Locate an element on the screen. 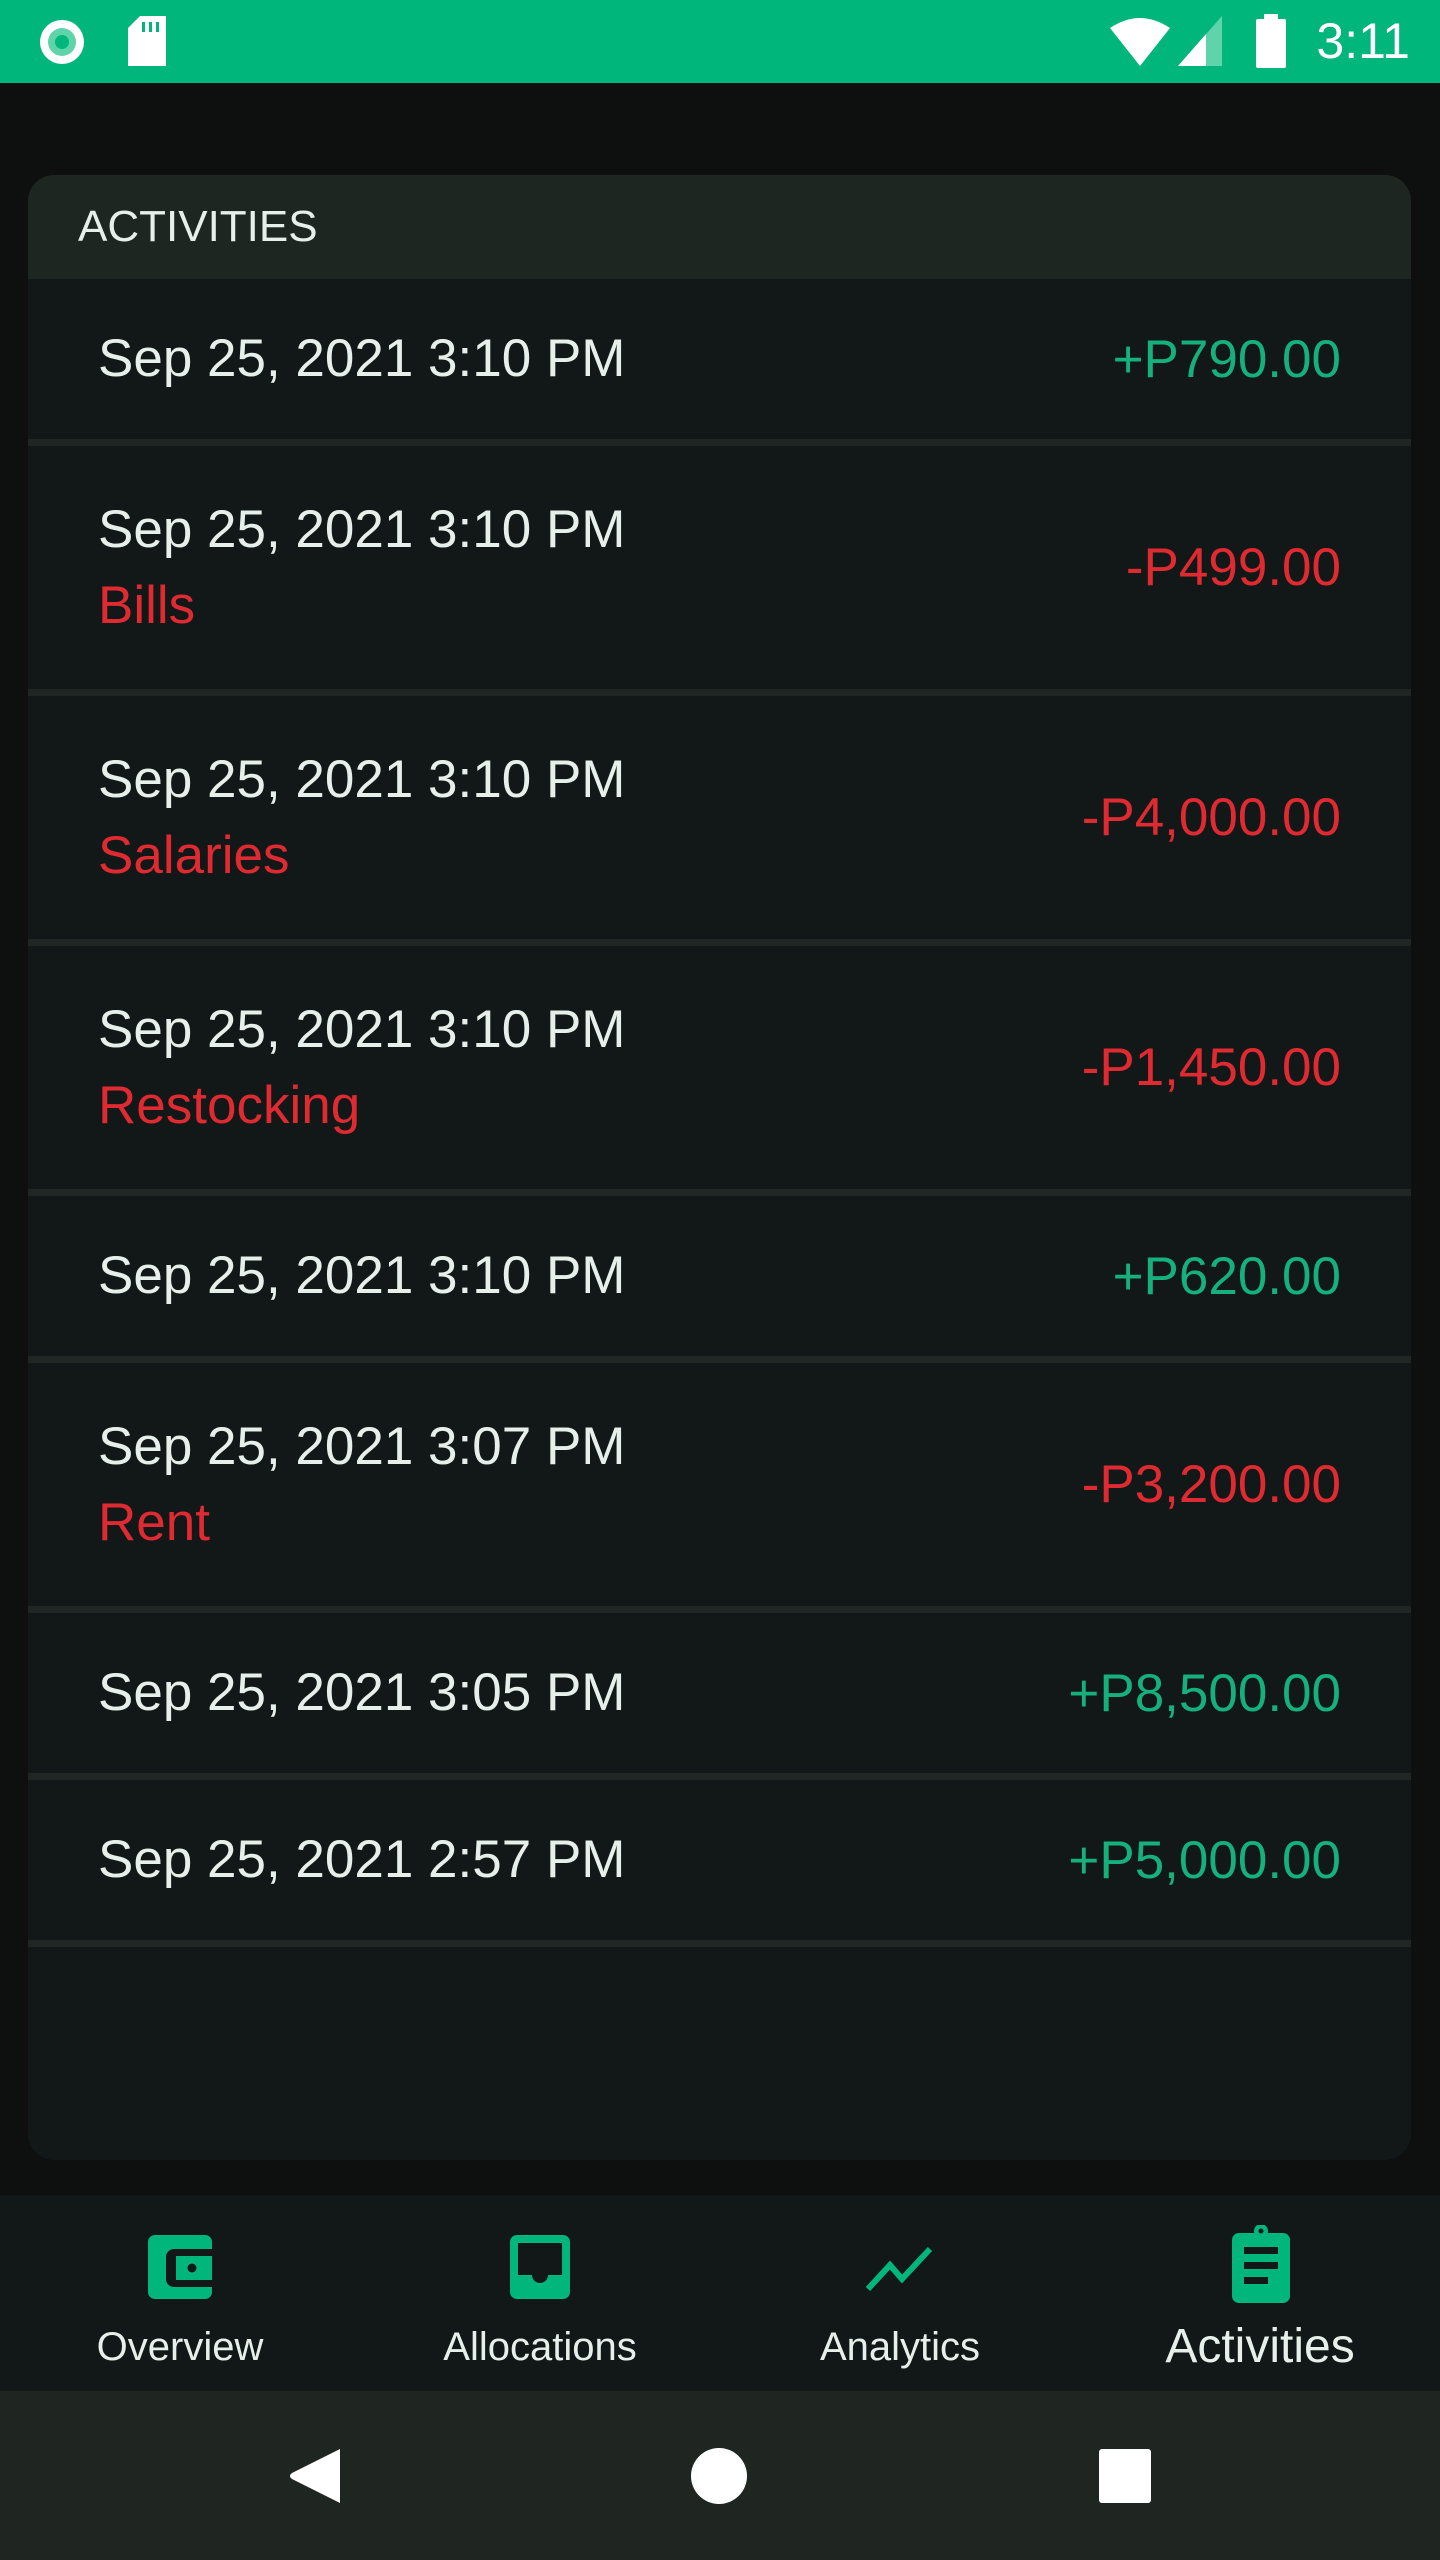 The width and height of the screenshot is (1440, 2560). activity-amount: -P3,200.00 is located at coordinates (1211, 1484).